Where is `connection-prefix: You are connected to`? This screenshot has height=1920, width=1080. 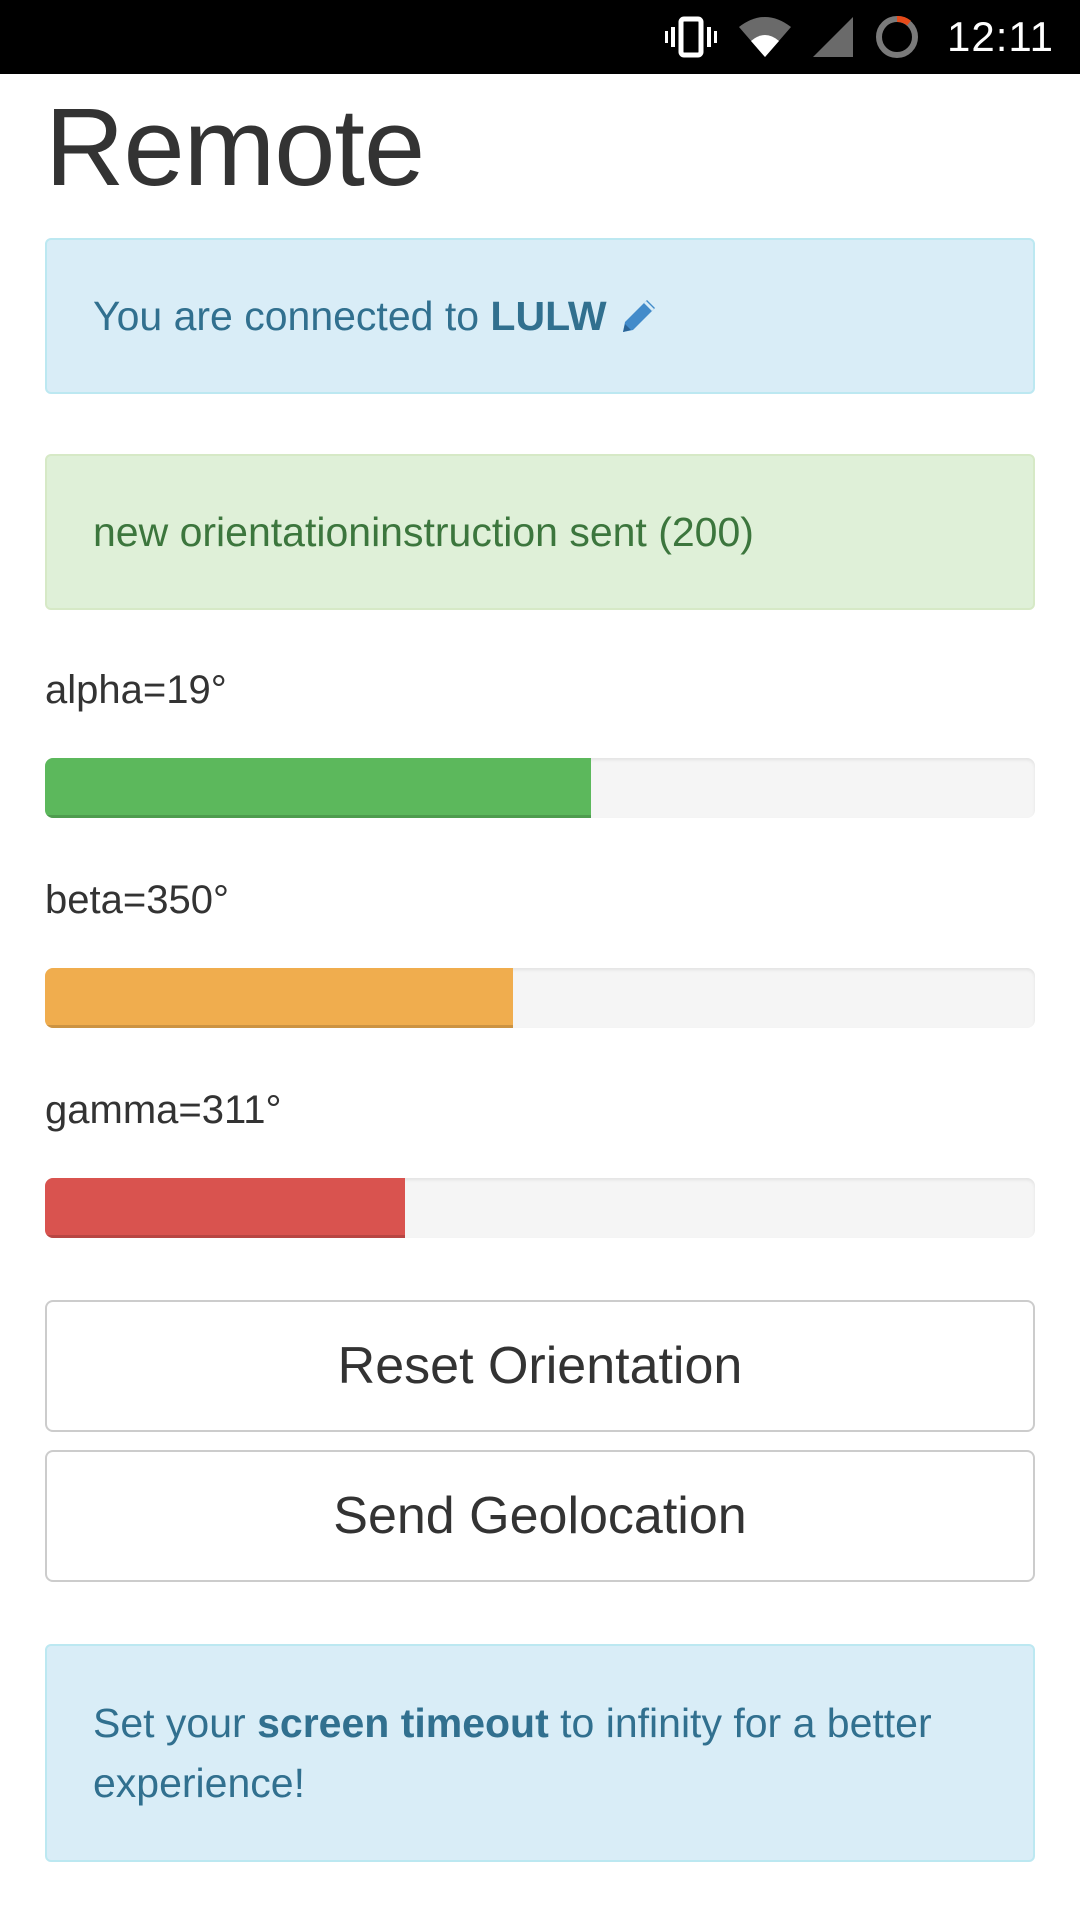
connection-prefix: You are connected to is located at coordinates (292, 315).